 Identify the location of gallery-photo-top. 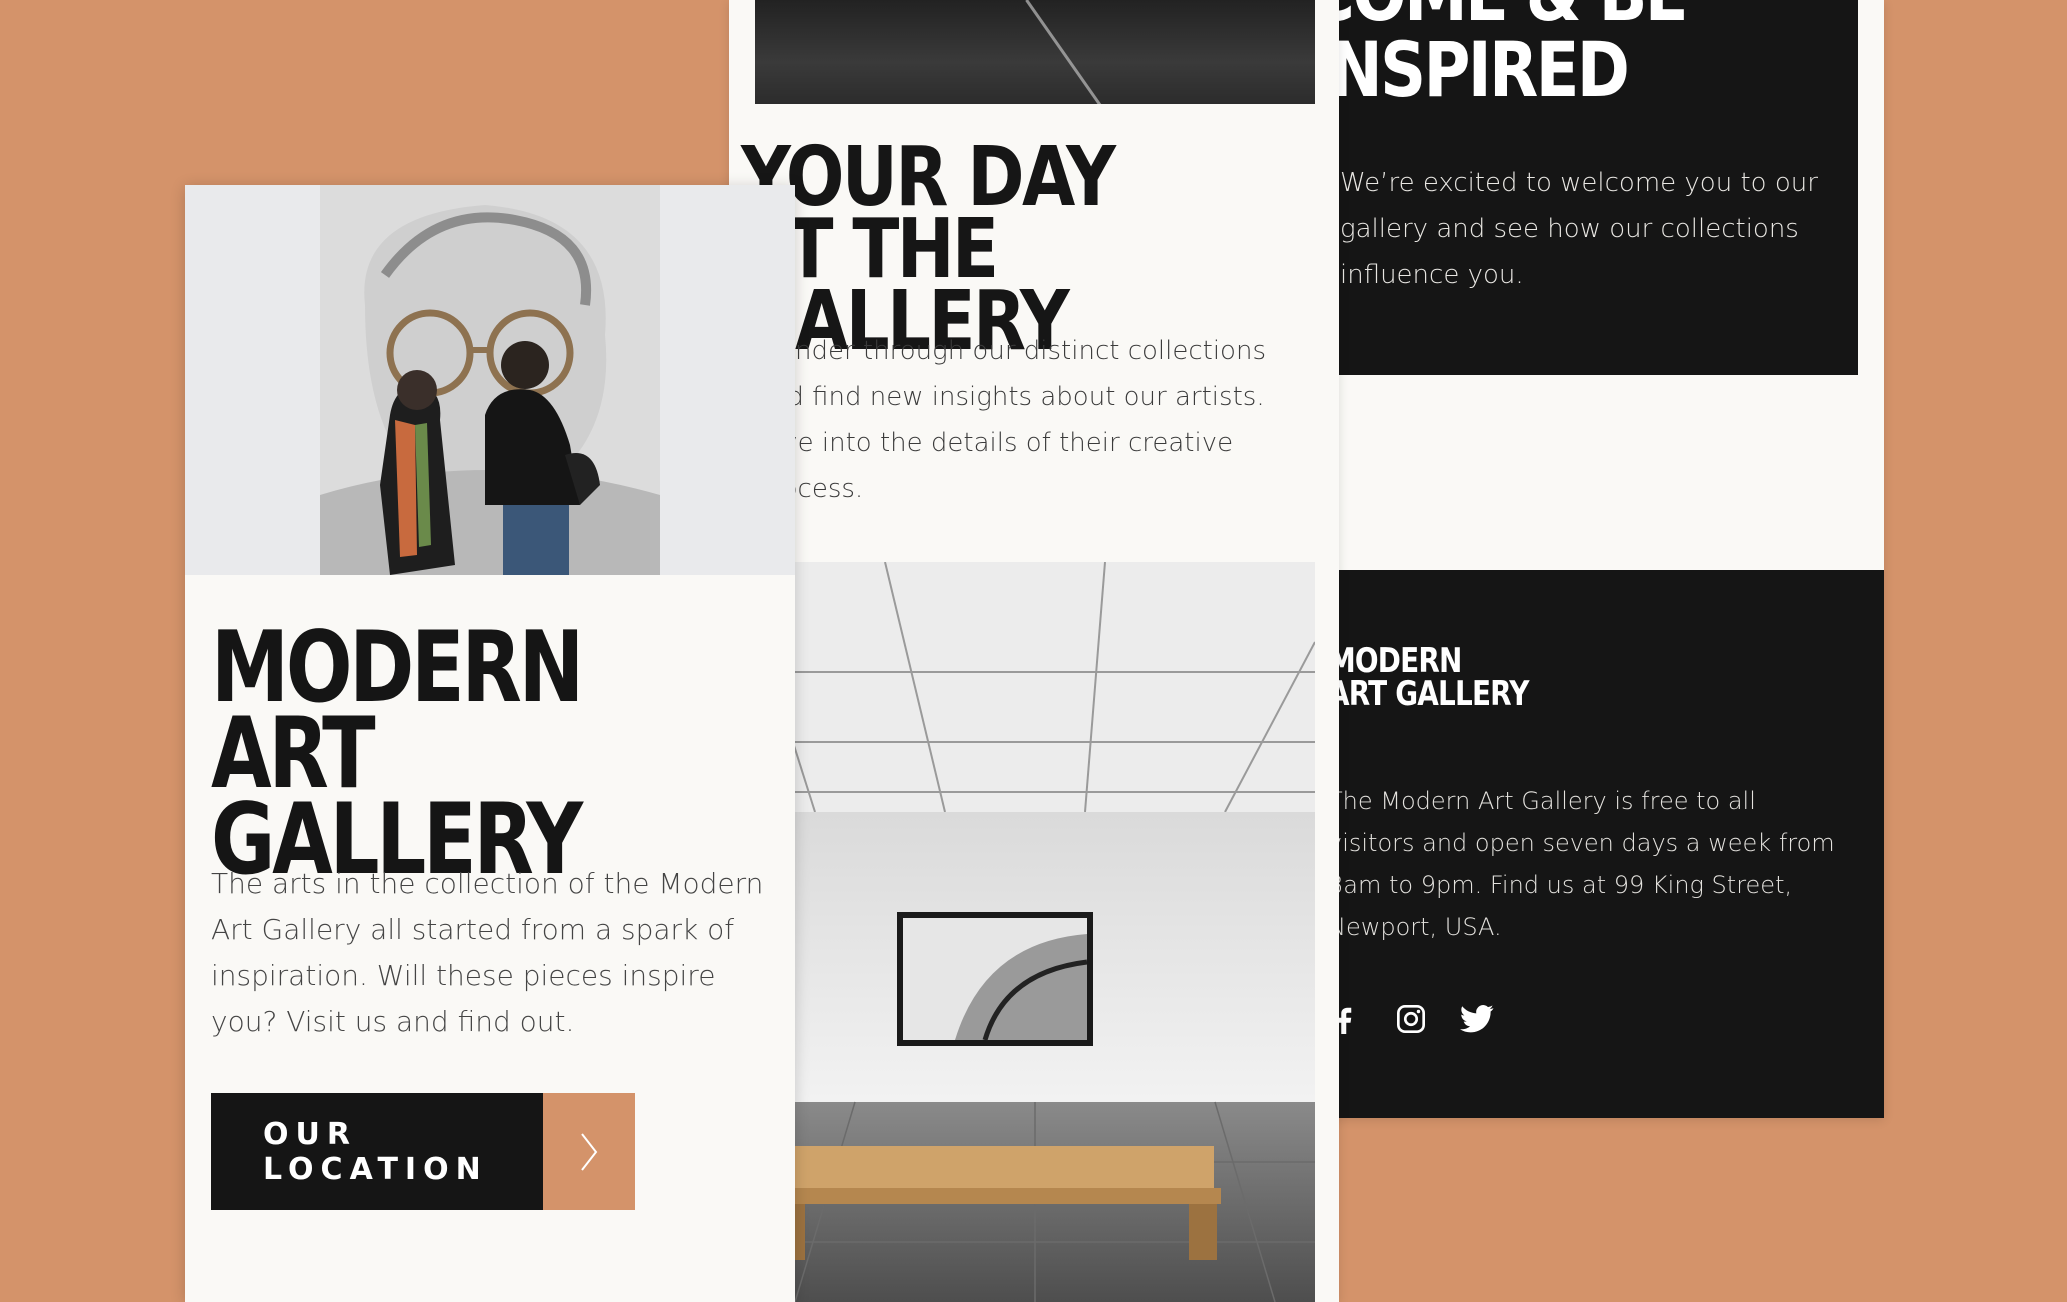
(1035, 52).